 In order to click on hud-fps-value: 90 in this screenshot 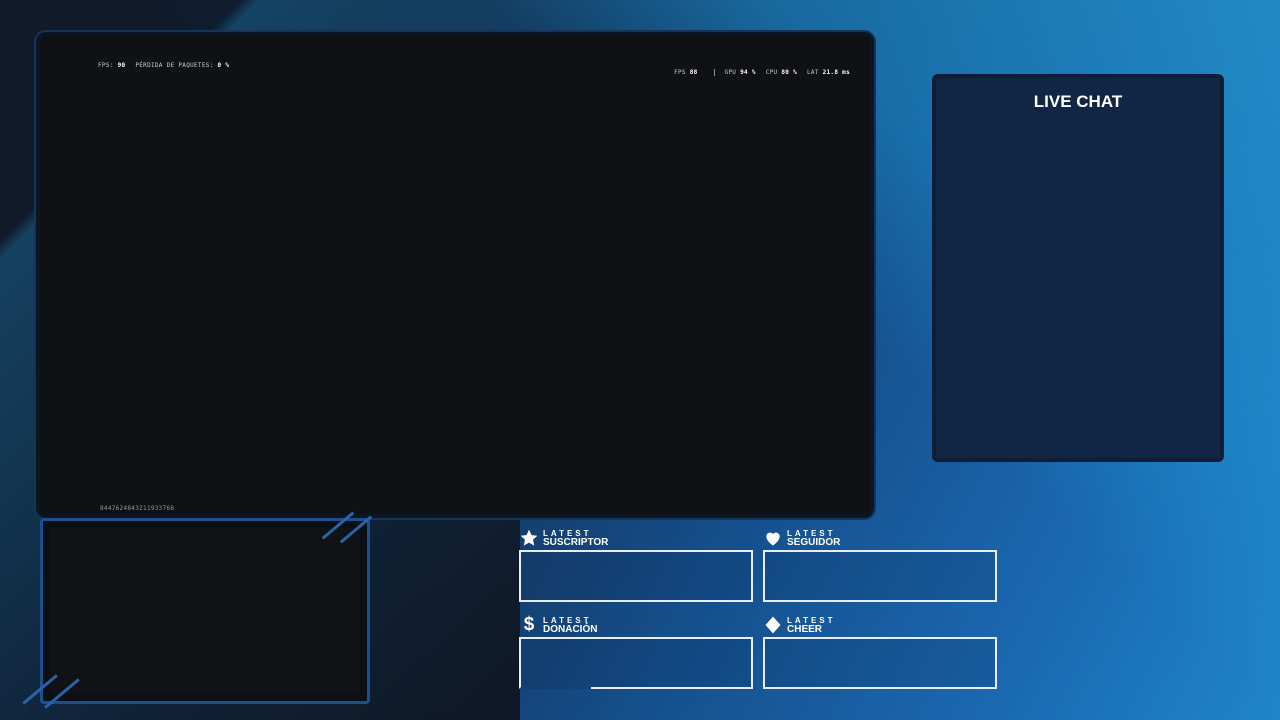, I will do `click(121, 65)`.